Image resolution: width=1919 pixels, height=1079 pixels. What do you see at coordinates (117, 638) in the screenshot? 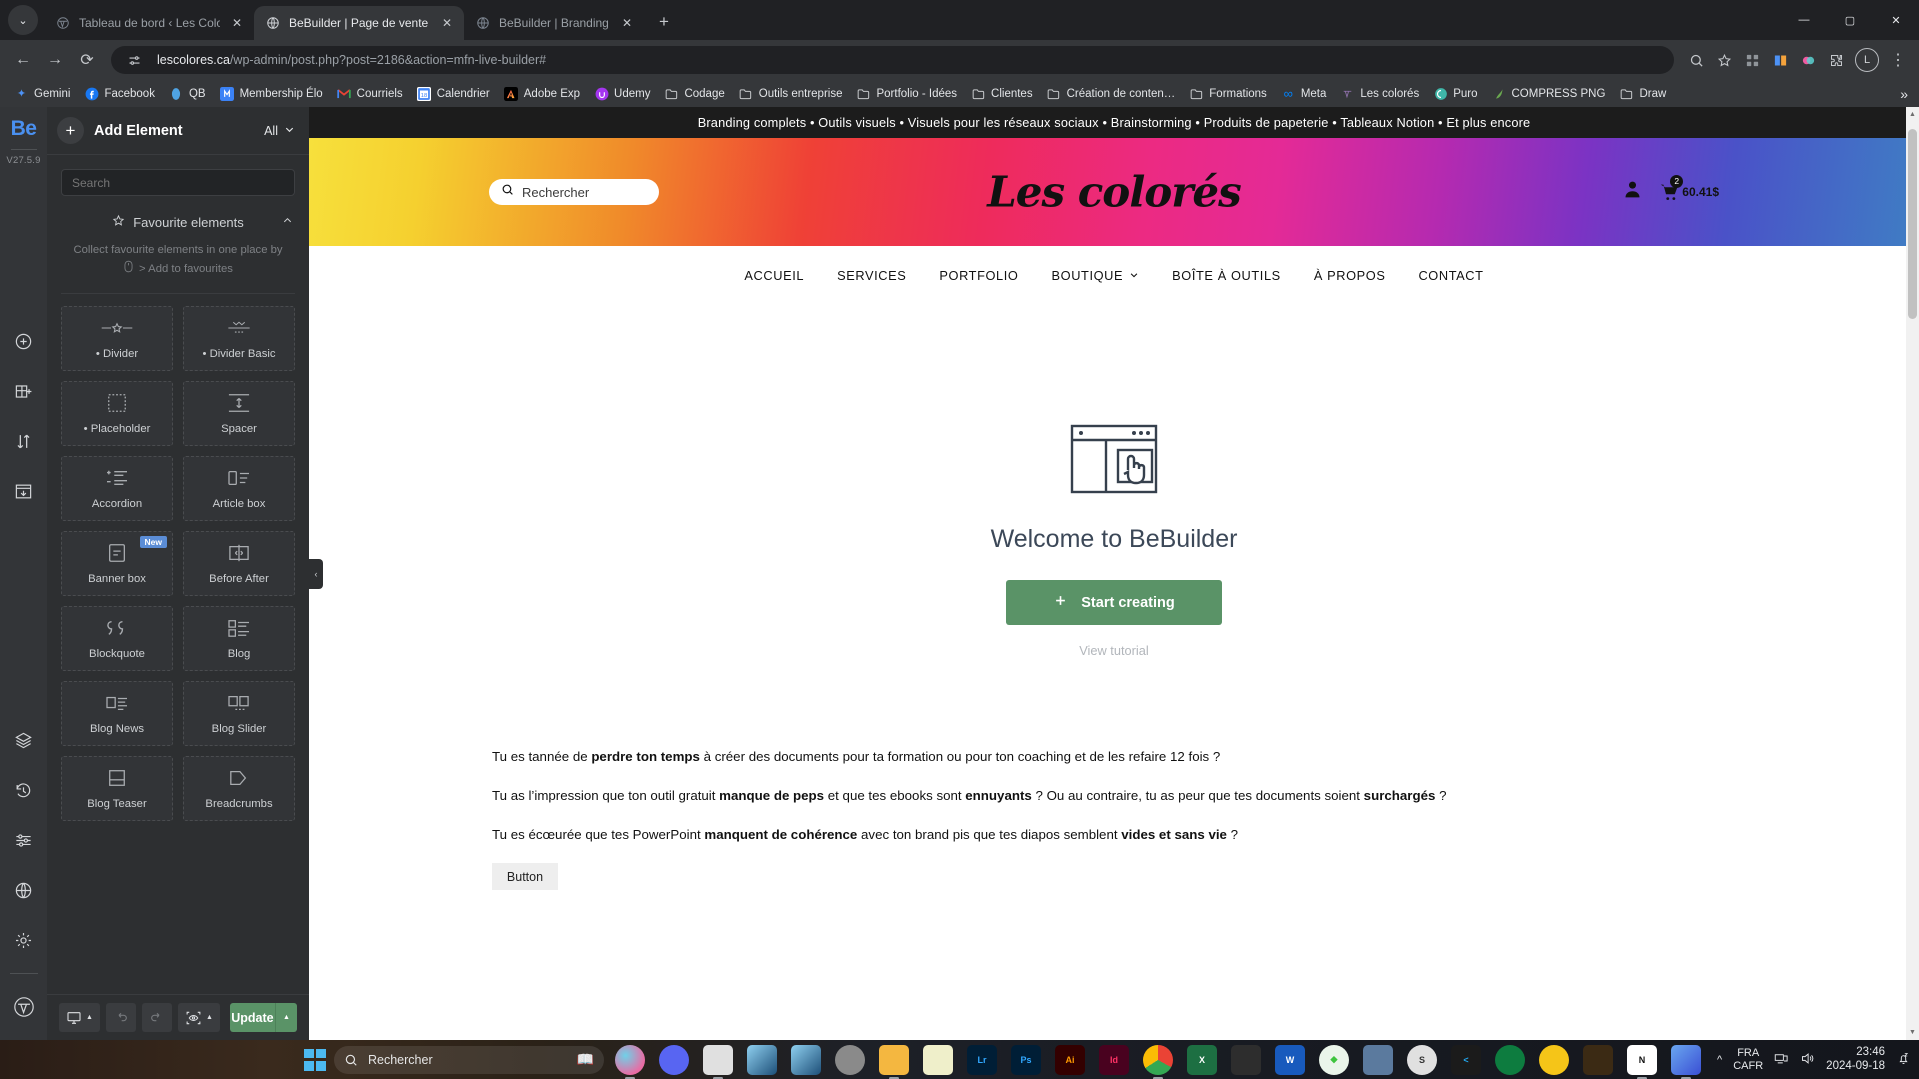
I see `element-tile-blockquote: Blockquote` at bounding box center [117, 638].